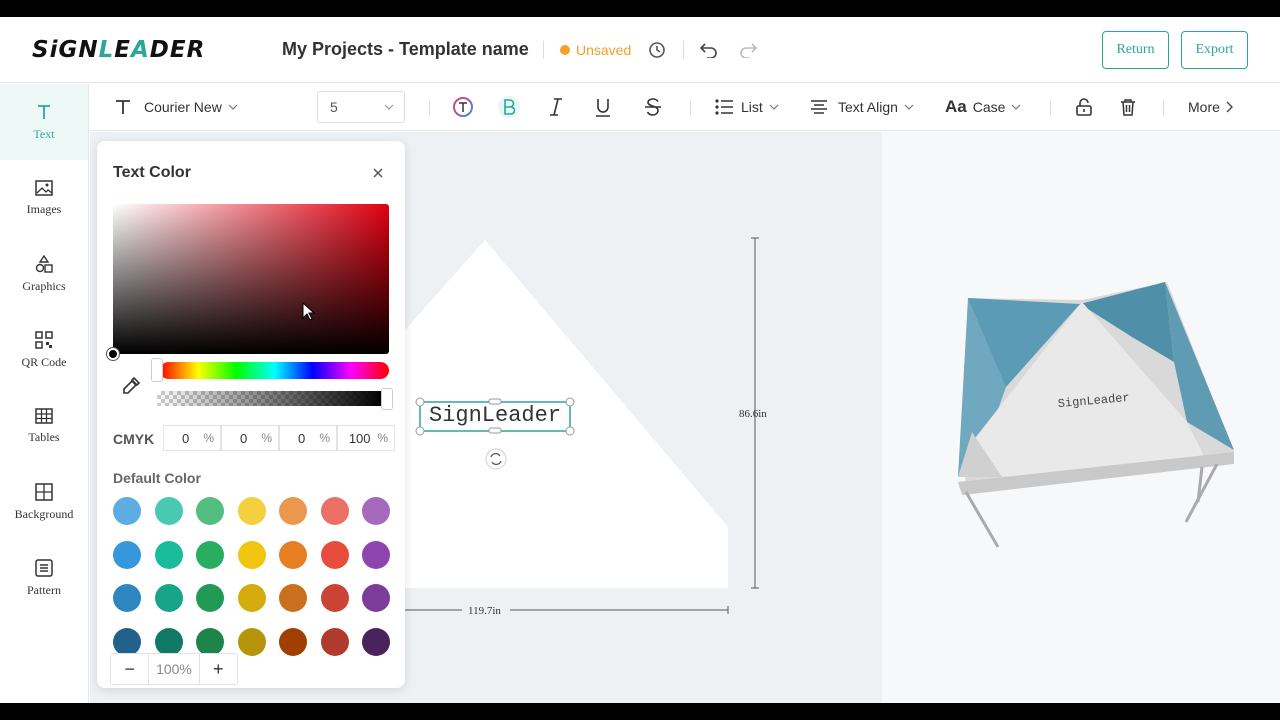 Image resolution: width=1280 pixels, height=720 pixels. What do you see at coordinates (484, 611) in the screenshot?
I see `width-label: 119.7in` at bounding box center [484, 611].